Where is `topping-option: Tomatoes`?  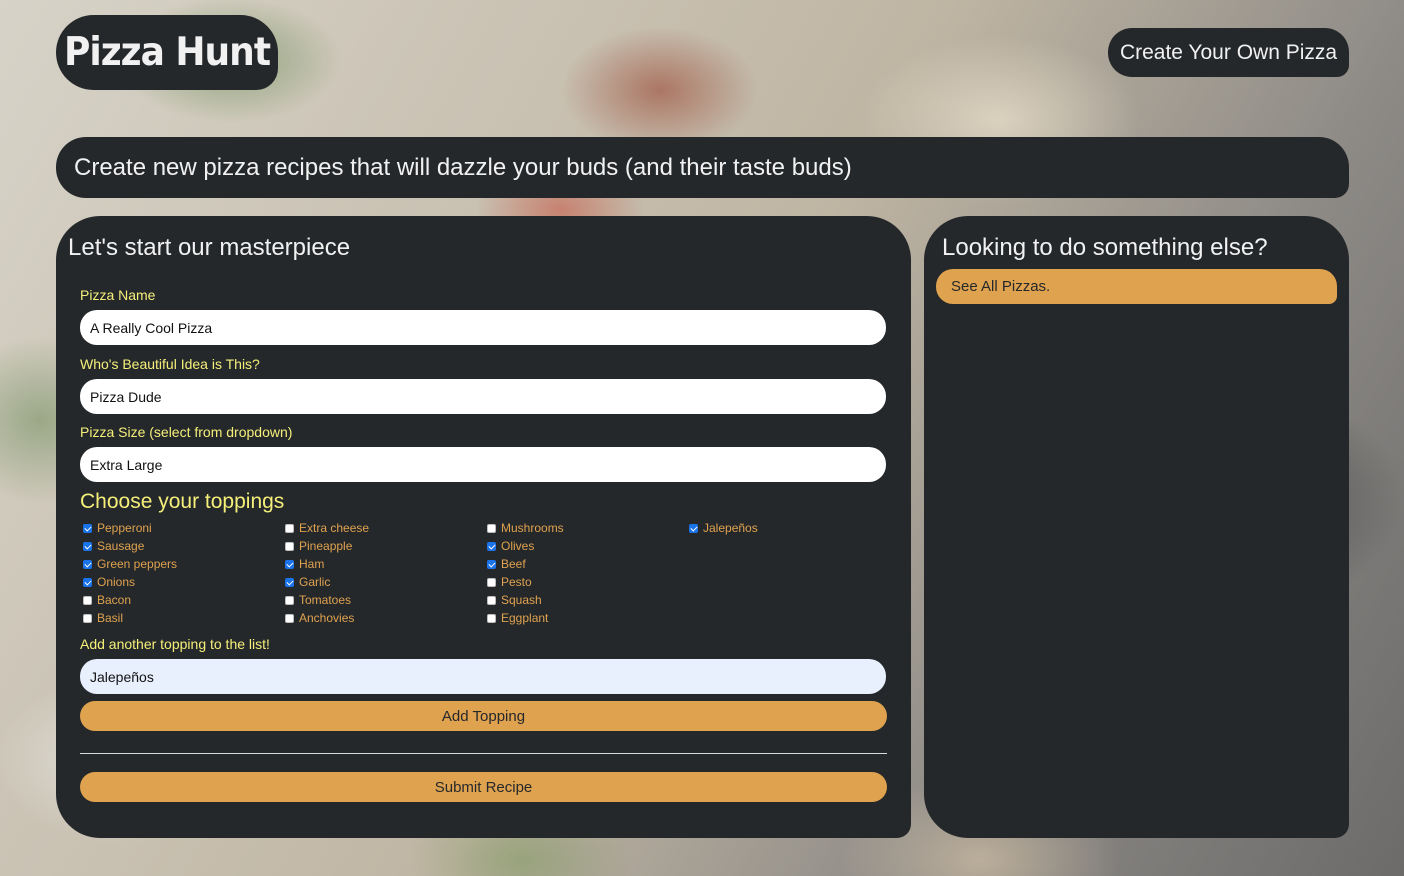 topping-option: Tomatoes is located at coordinates (383, 600).